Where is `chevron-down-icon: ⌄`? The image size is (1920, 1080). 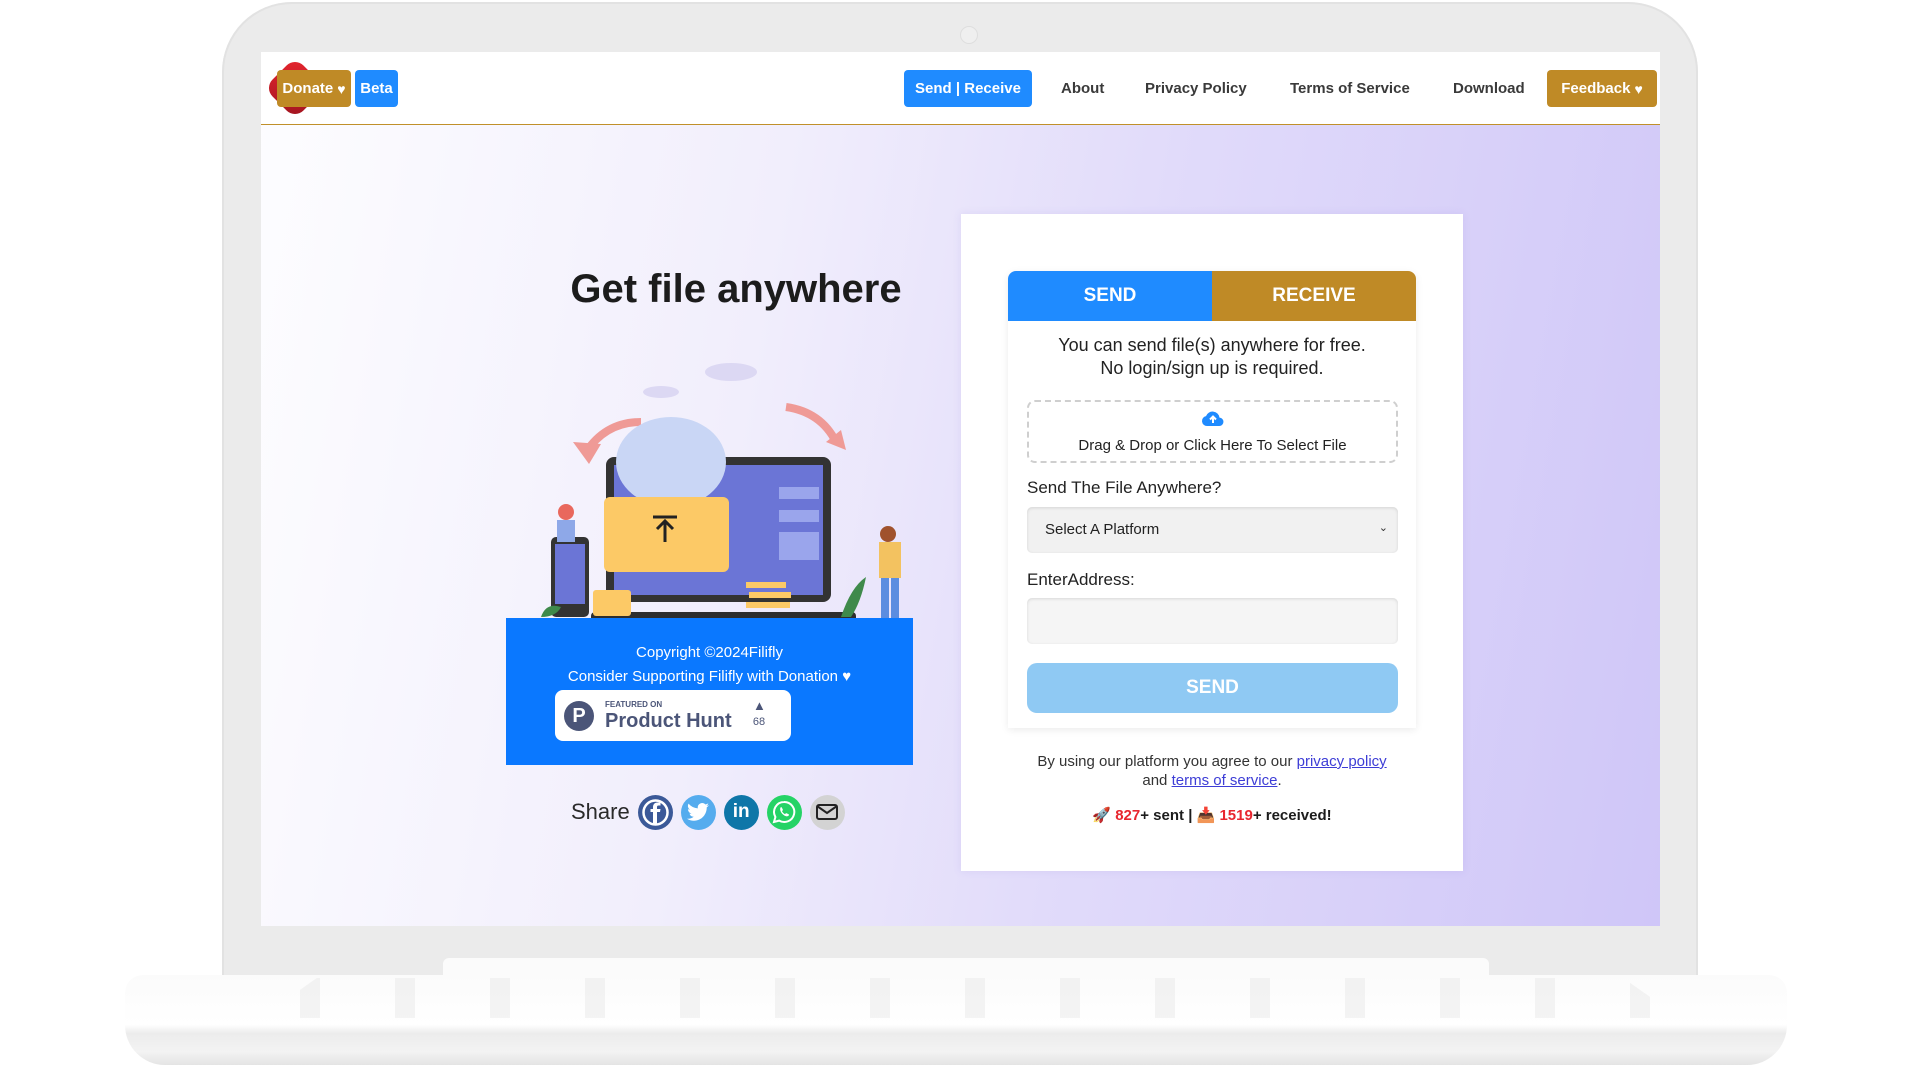 chevron-down-icon: ⌄ is located at coordinates (1383, 528).